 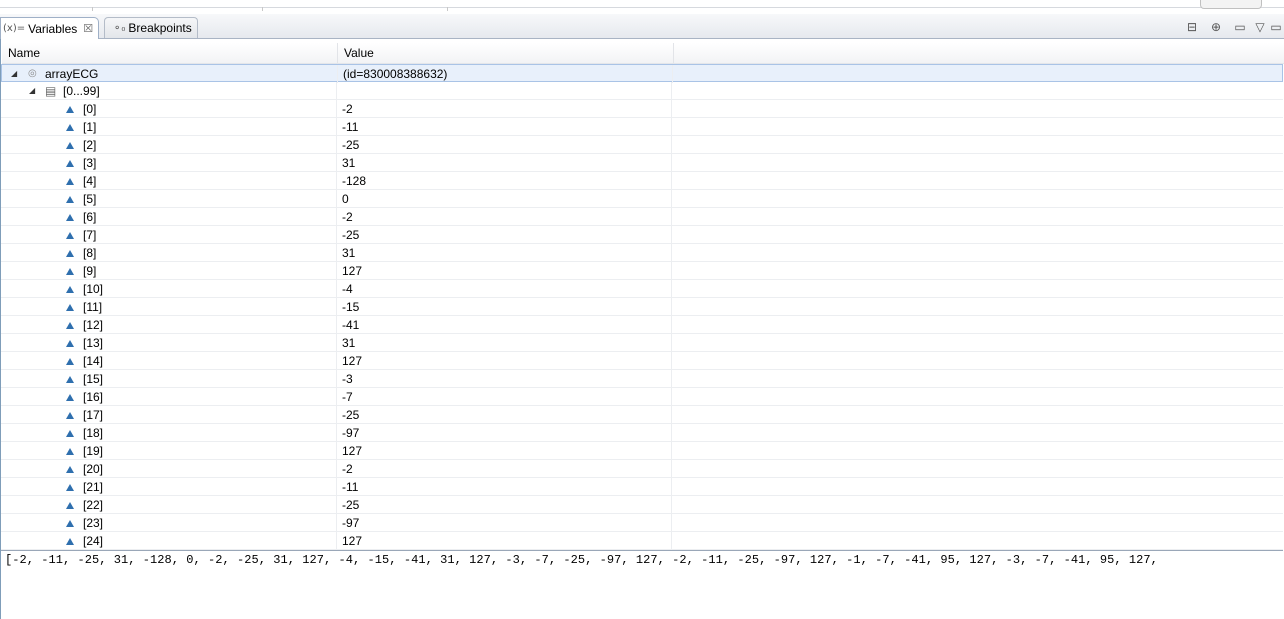 What do you see at coordinates (642, 541) in the screenshot?
I see `tree-row-element: [24] 127` at bounding box center [642, 541].